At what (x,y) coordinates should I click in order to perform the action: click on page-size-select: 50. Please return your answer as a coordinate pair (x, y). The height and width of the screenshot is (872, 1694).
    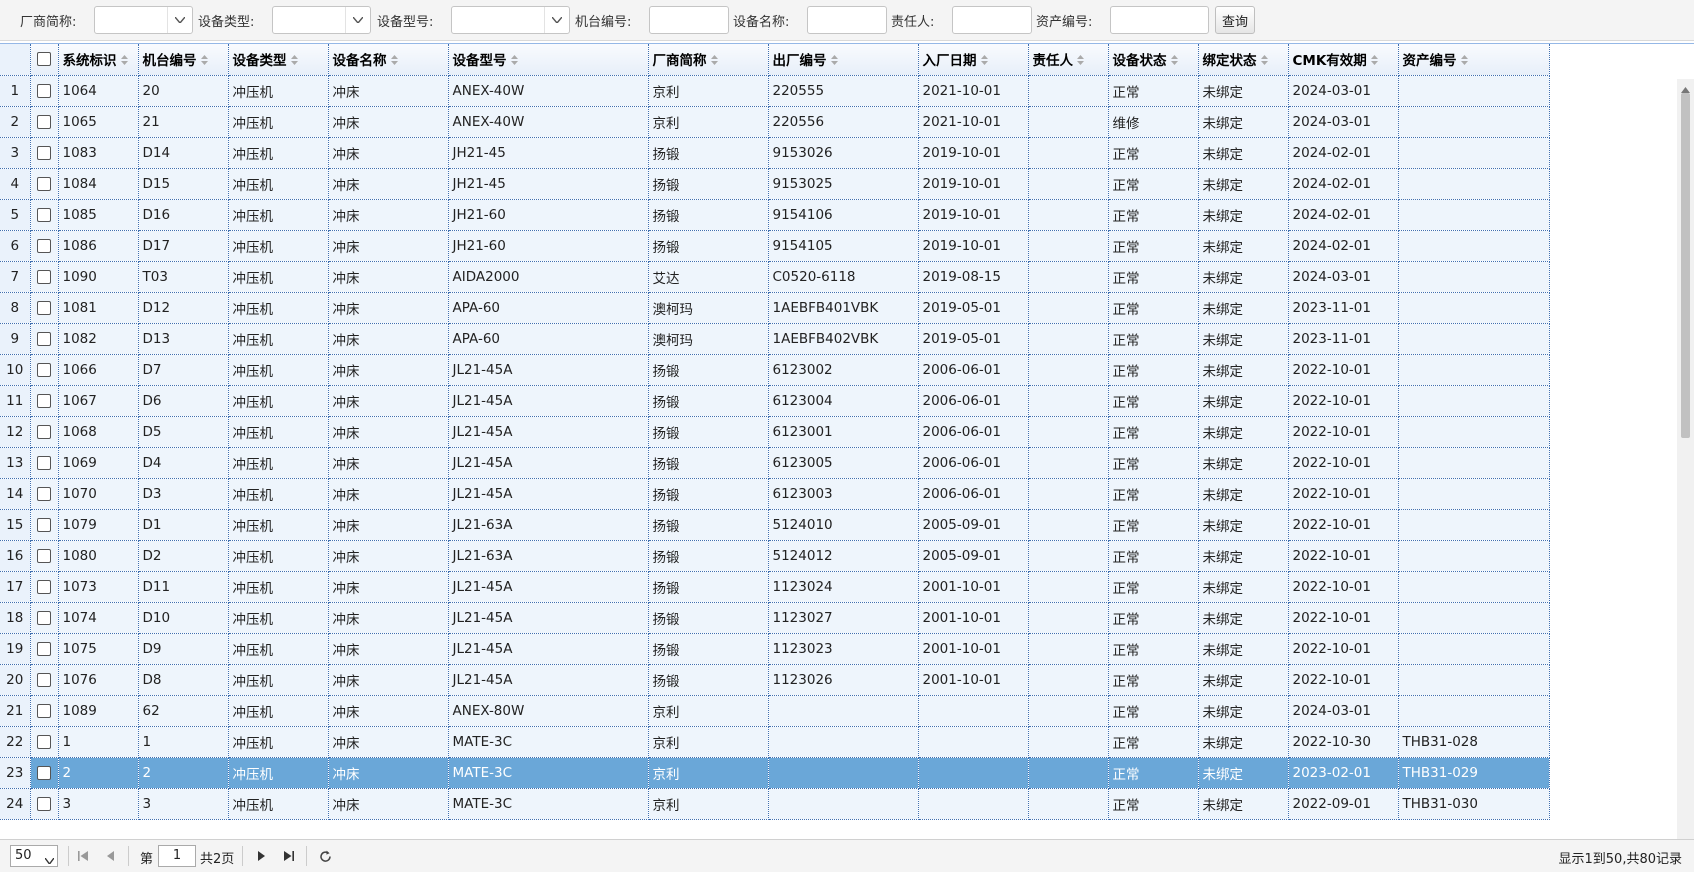
    Looking at the image, I should click on (34, 856).